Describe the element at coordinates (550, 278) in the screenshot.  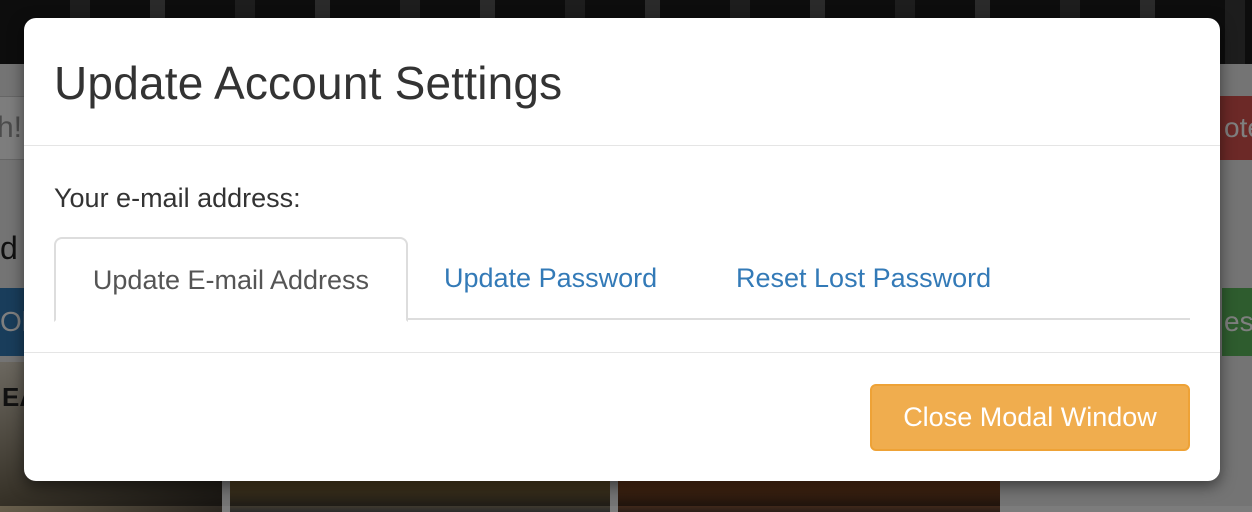
I see `tab-update-password: Update Password` at that location.